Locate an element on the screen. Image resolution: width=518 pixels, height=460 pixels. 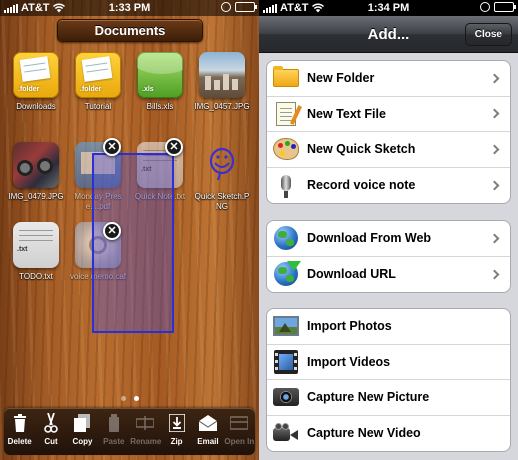
file-label: Bills.xls is located at coordinates (160, 106).